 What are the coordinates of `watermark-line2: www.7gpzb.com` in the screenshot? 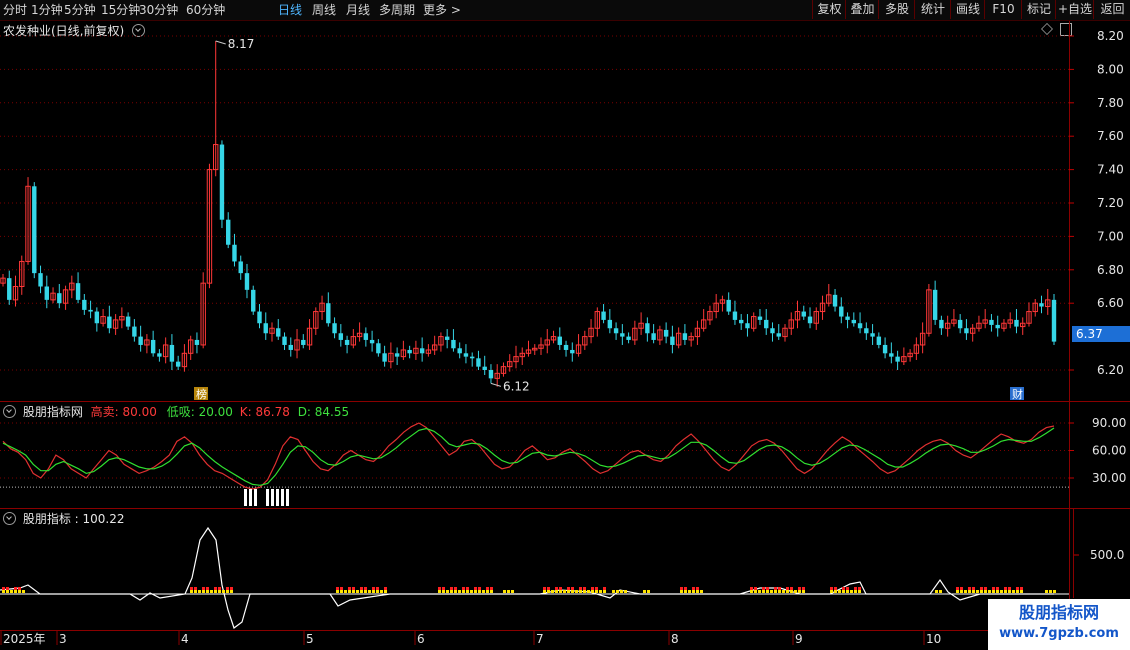 It's located at (1059, 633).